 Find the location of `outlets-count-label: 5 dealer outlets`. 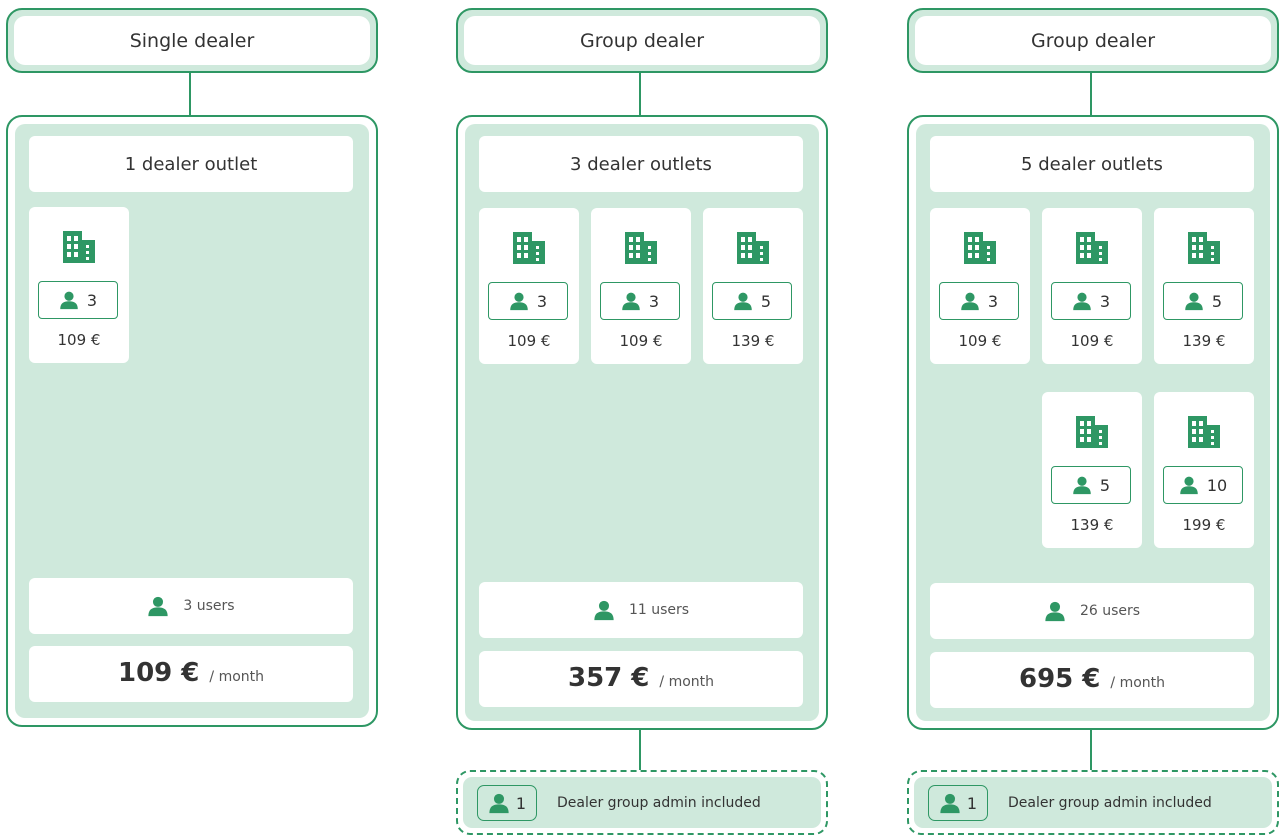

outlets-count-label: 5 dealer outlets is located at coordinates (1092, 164).